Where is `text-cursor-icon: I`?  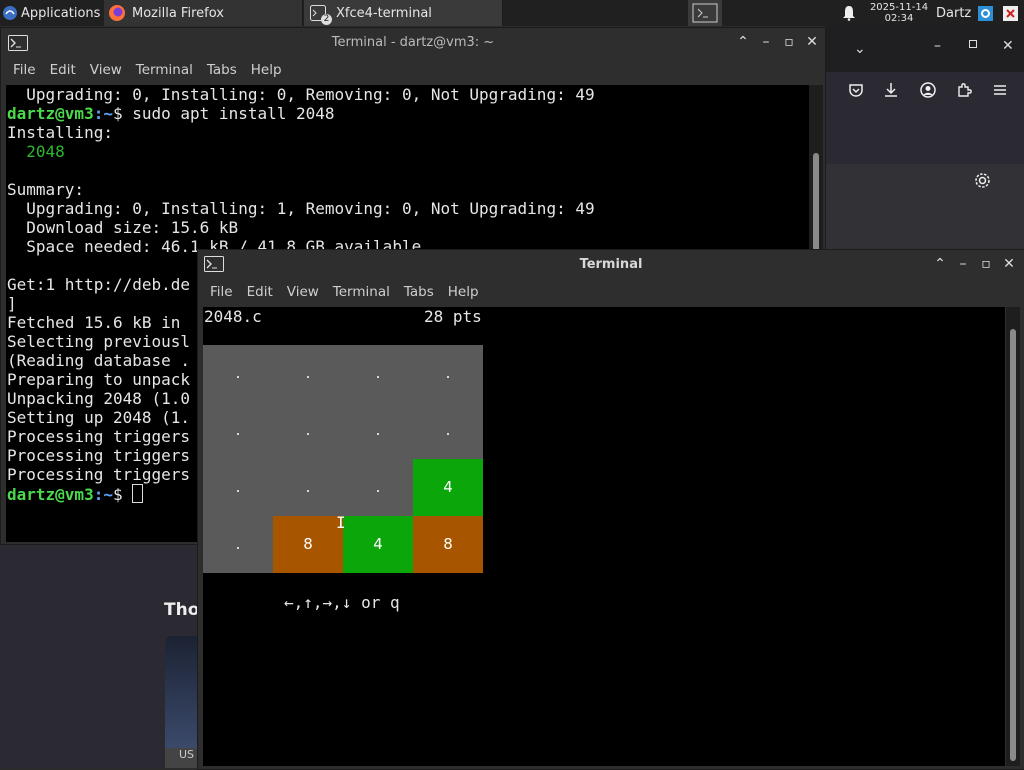
text-cursor-icon: I is located at coordinates (341, 522).